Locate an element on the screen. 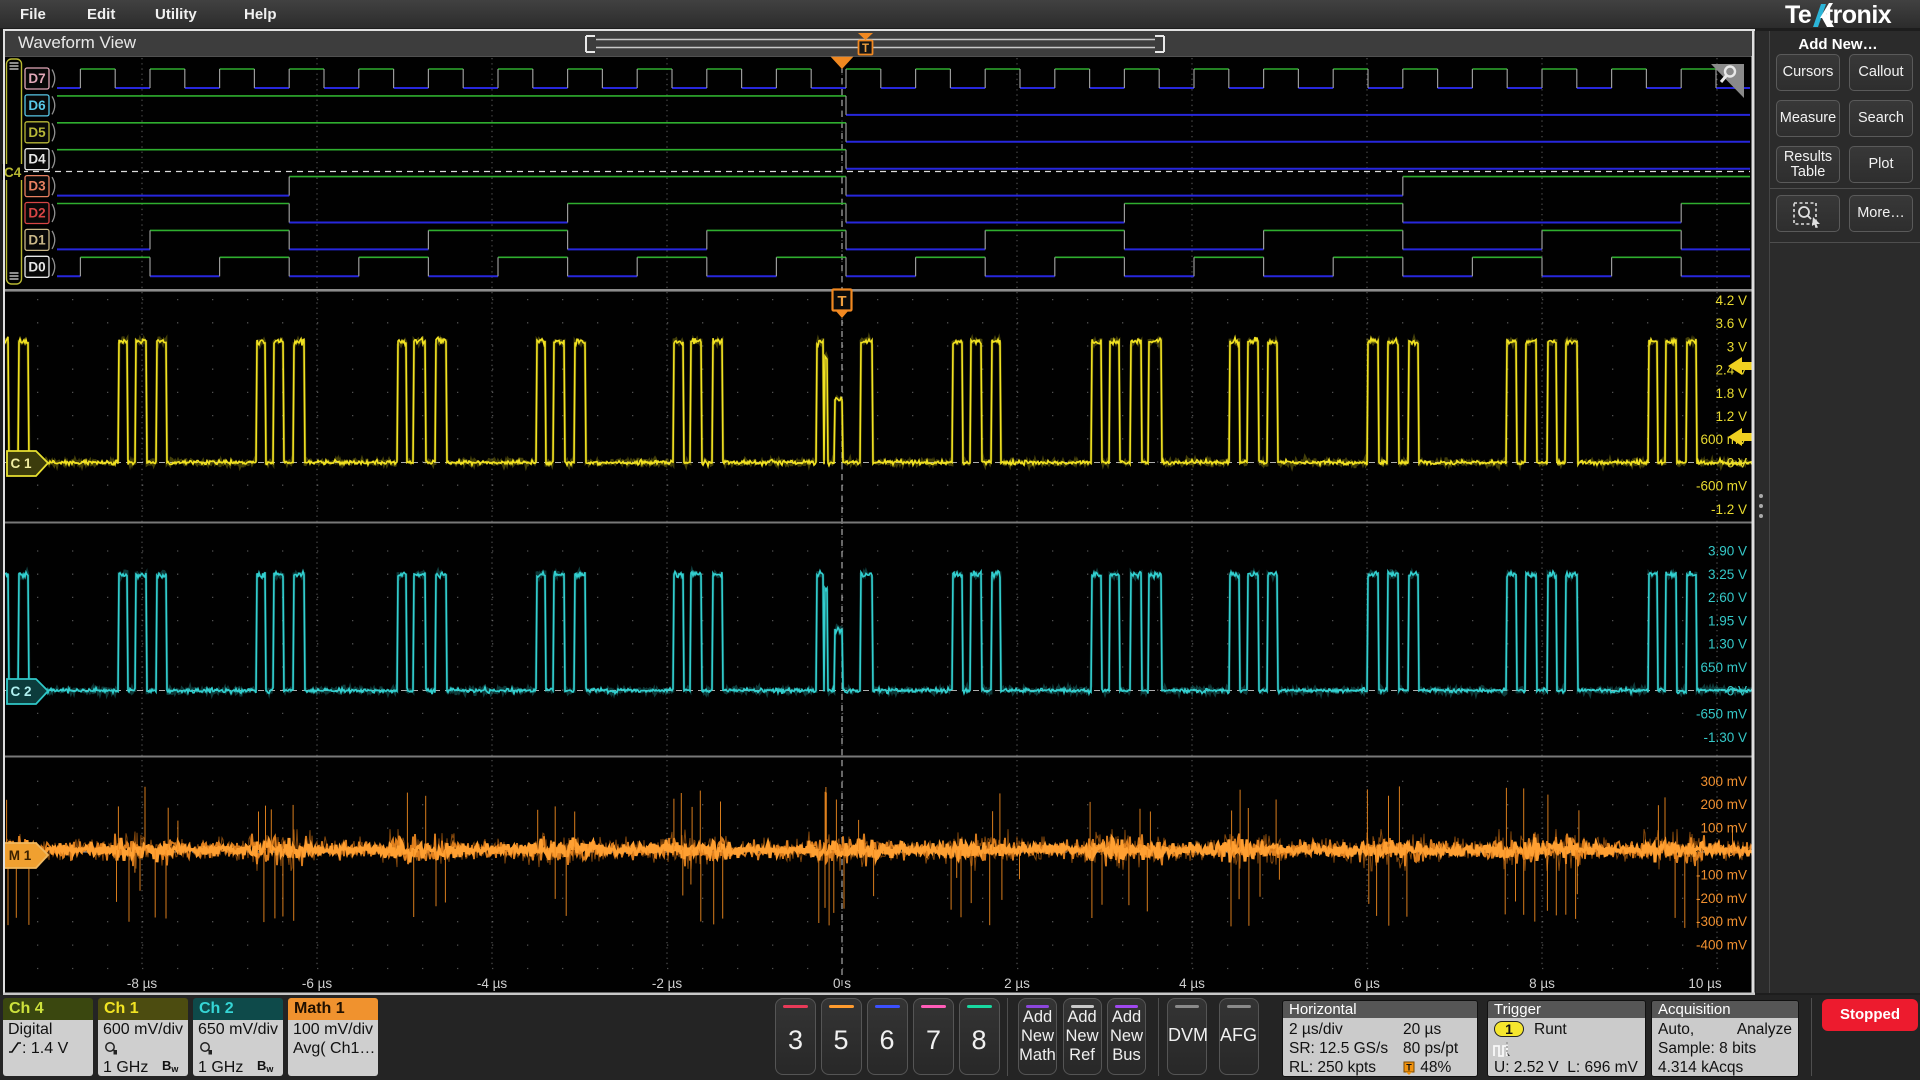 This screenshot has height=1080, width=1920. svg-text: 100 mV is located at coordinates (1723, 828).